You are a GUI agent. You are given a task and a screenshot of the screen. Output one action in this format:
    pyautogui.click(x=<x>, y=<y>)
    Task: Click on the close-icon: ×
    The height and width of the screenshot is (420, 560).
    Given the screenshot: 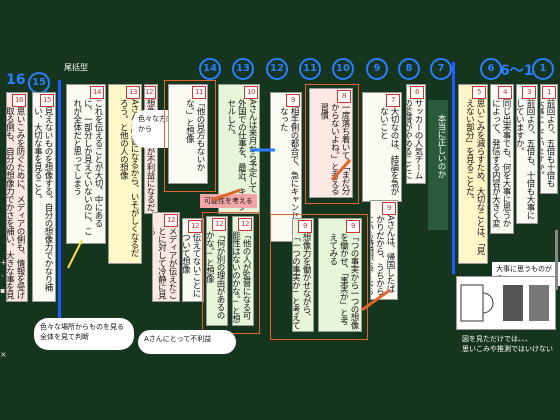 What is the action you would take?
    pyautogui.click(x=5, y=355)
    